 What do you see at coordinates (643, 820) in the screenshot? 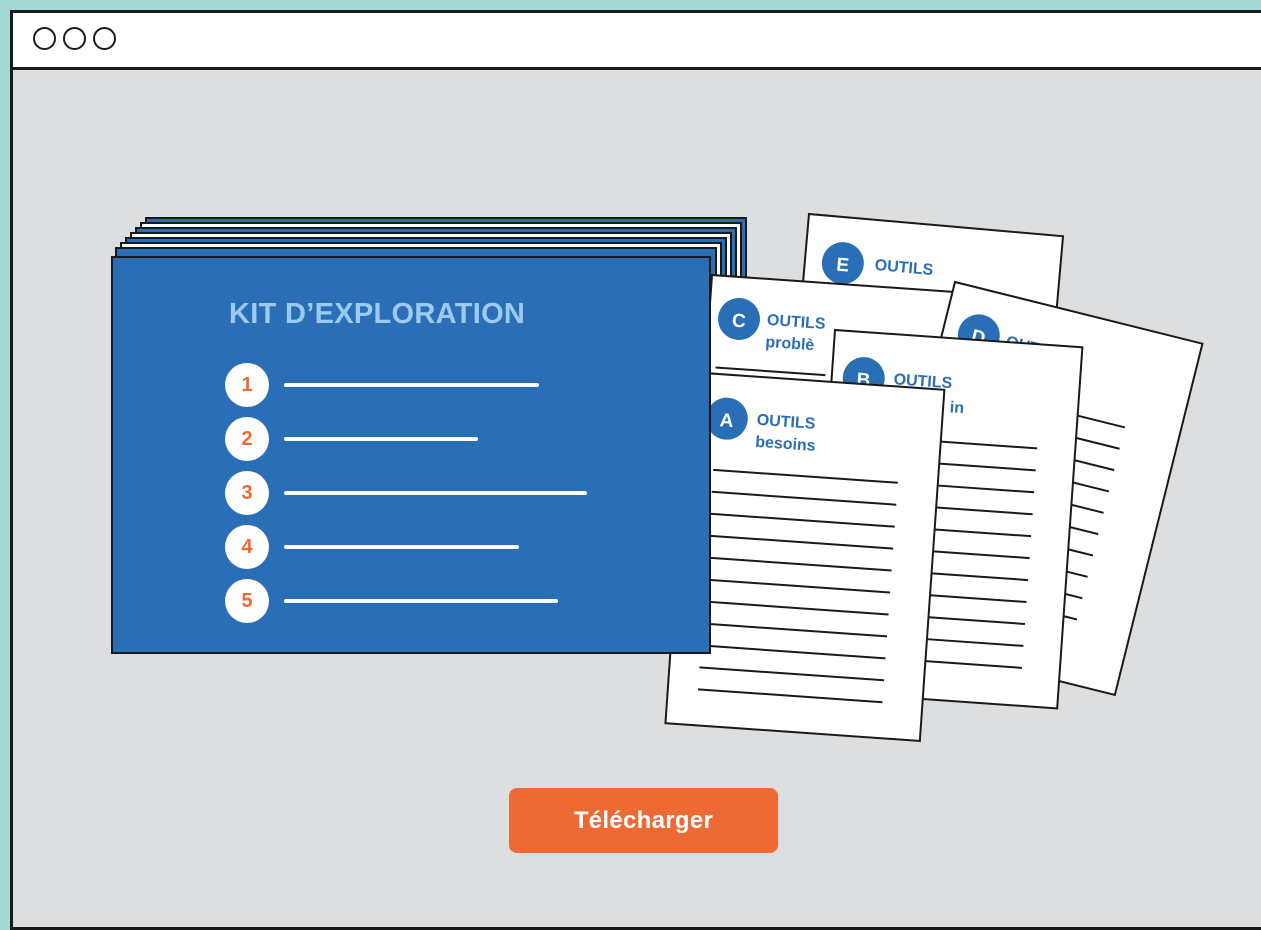
I see `download-button: Télécharger` at bounding box center [643, 820].